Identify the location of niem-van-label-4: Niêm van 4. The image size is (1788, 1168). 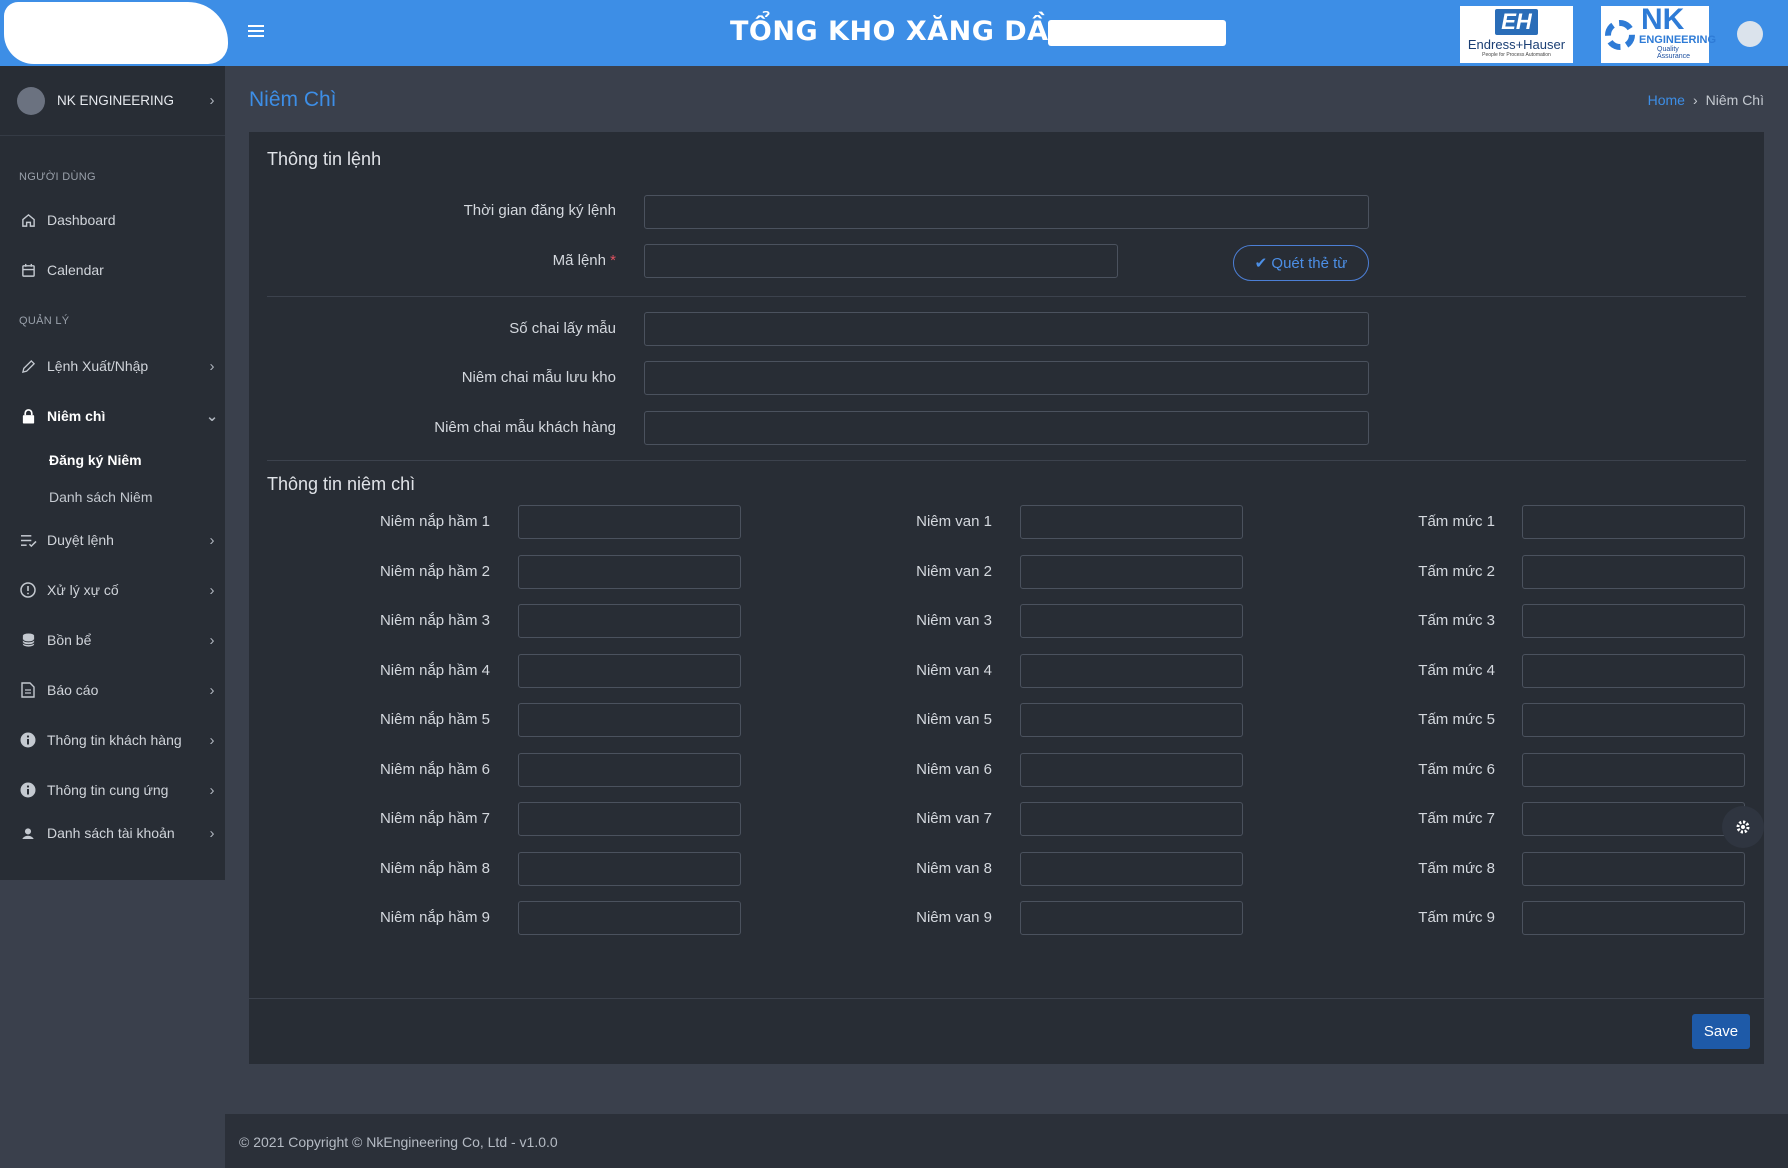
(954, 670).